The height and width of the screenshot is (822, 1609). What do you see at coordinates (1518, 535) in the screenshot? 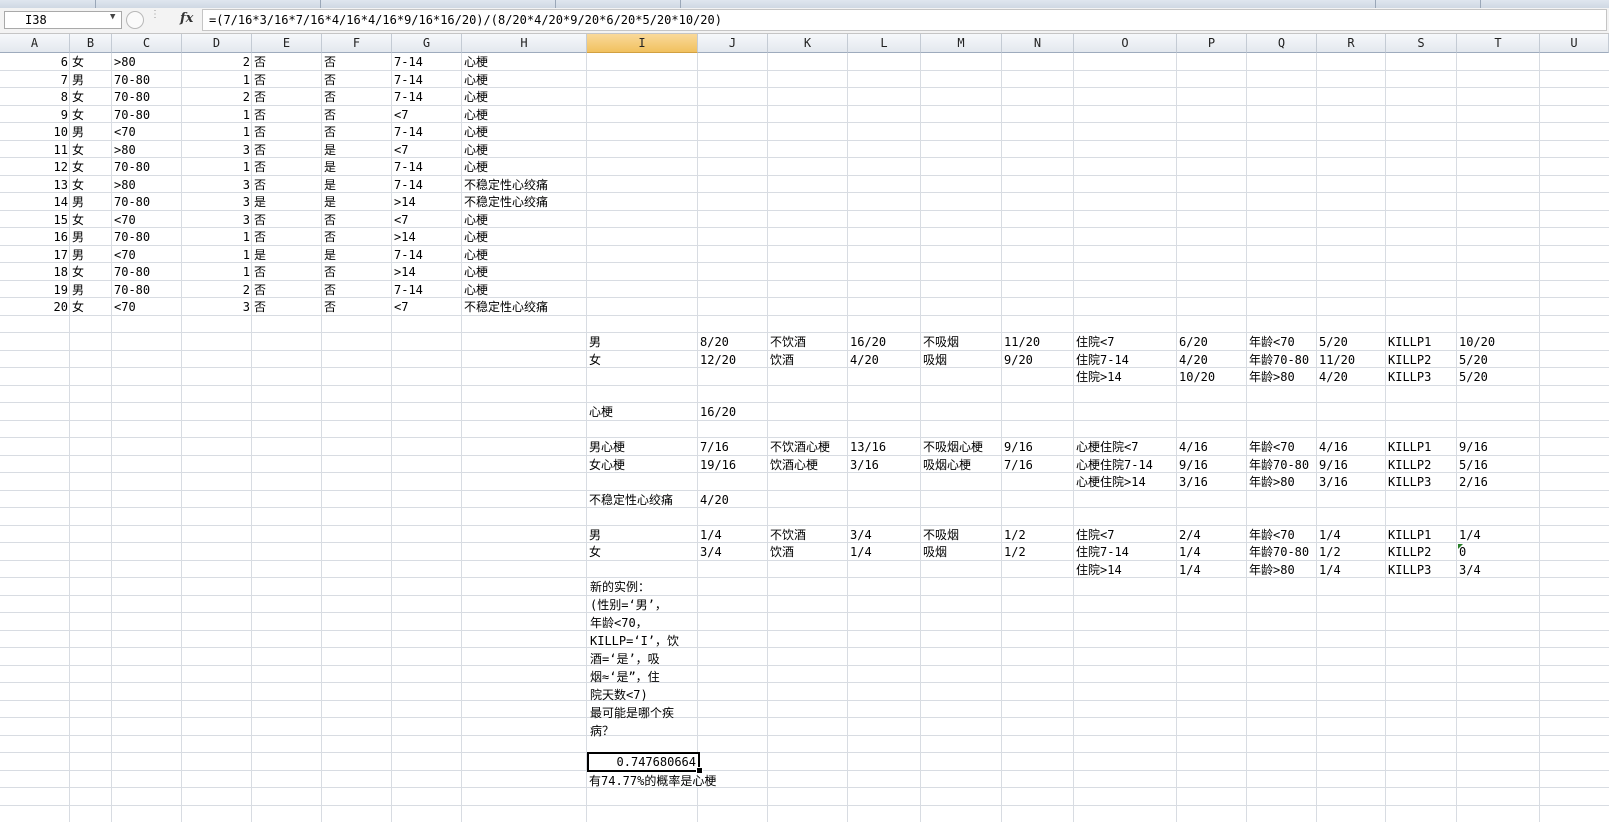
I see `cell-t: 1/4` at bounding box center [1518, 535].